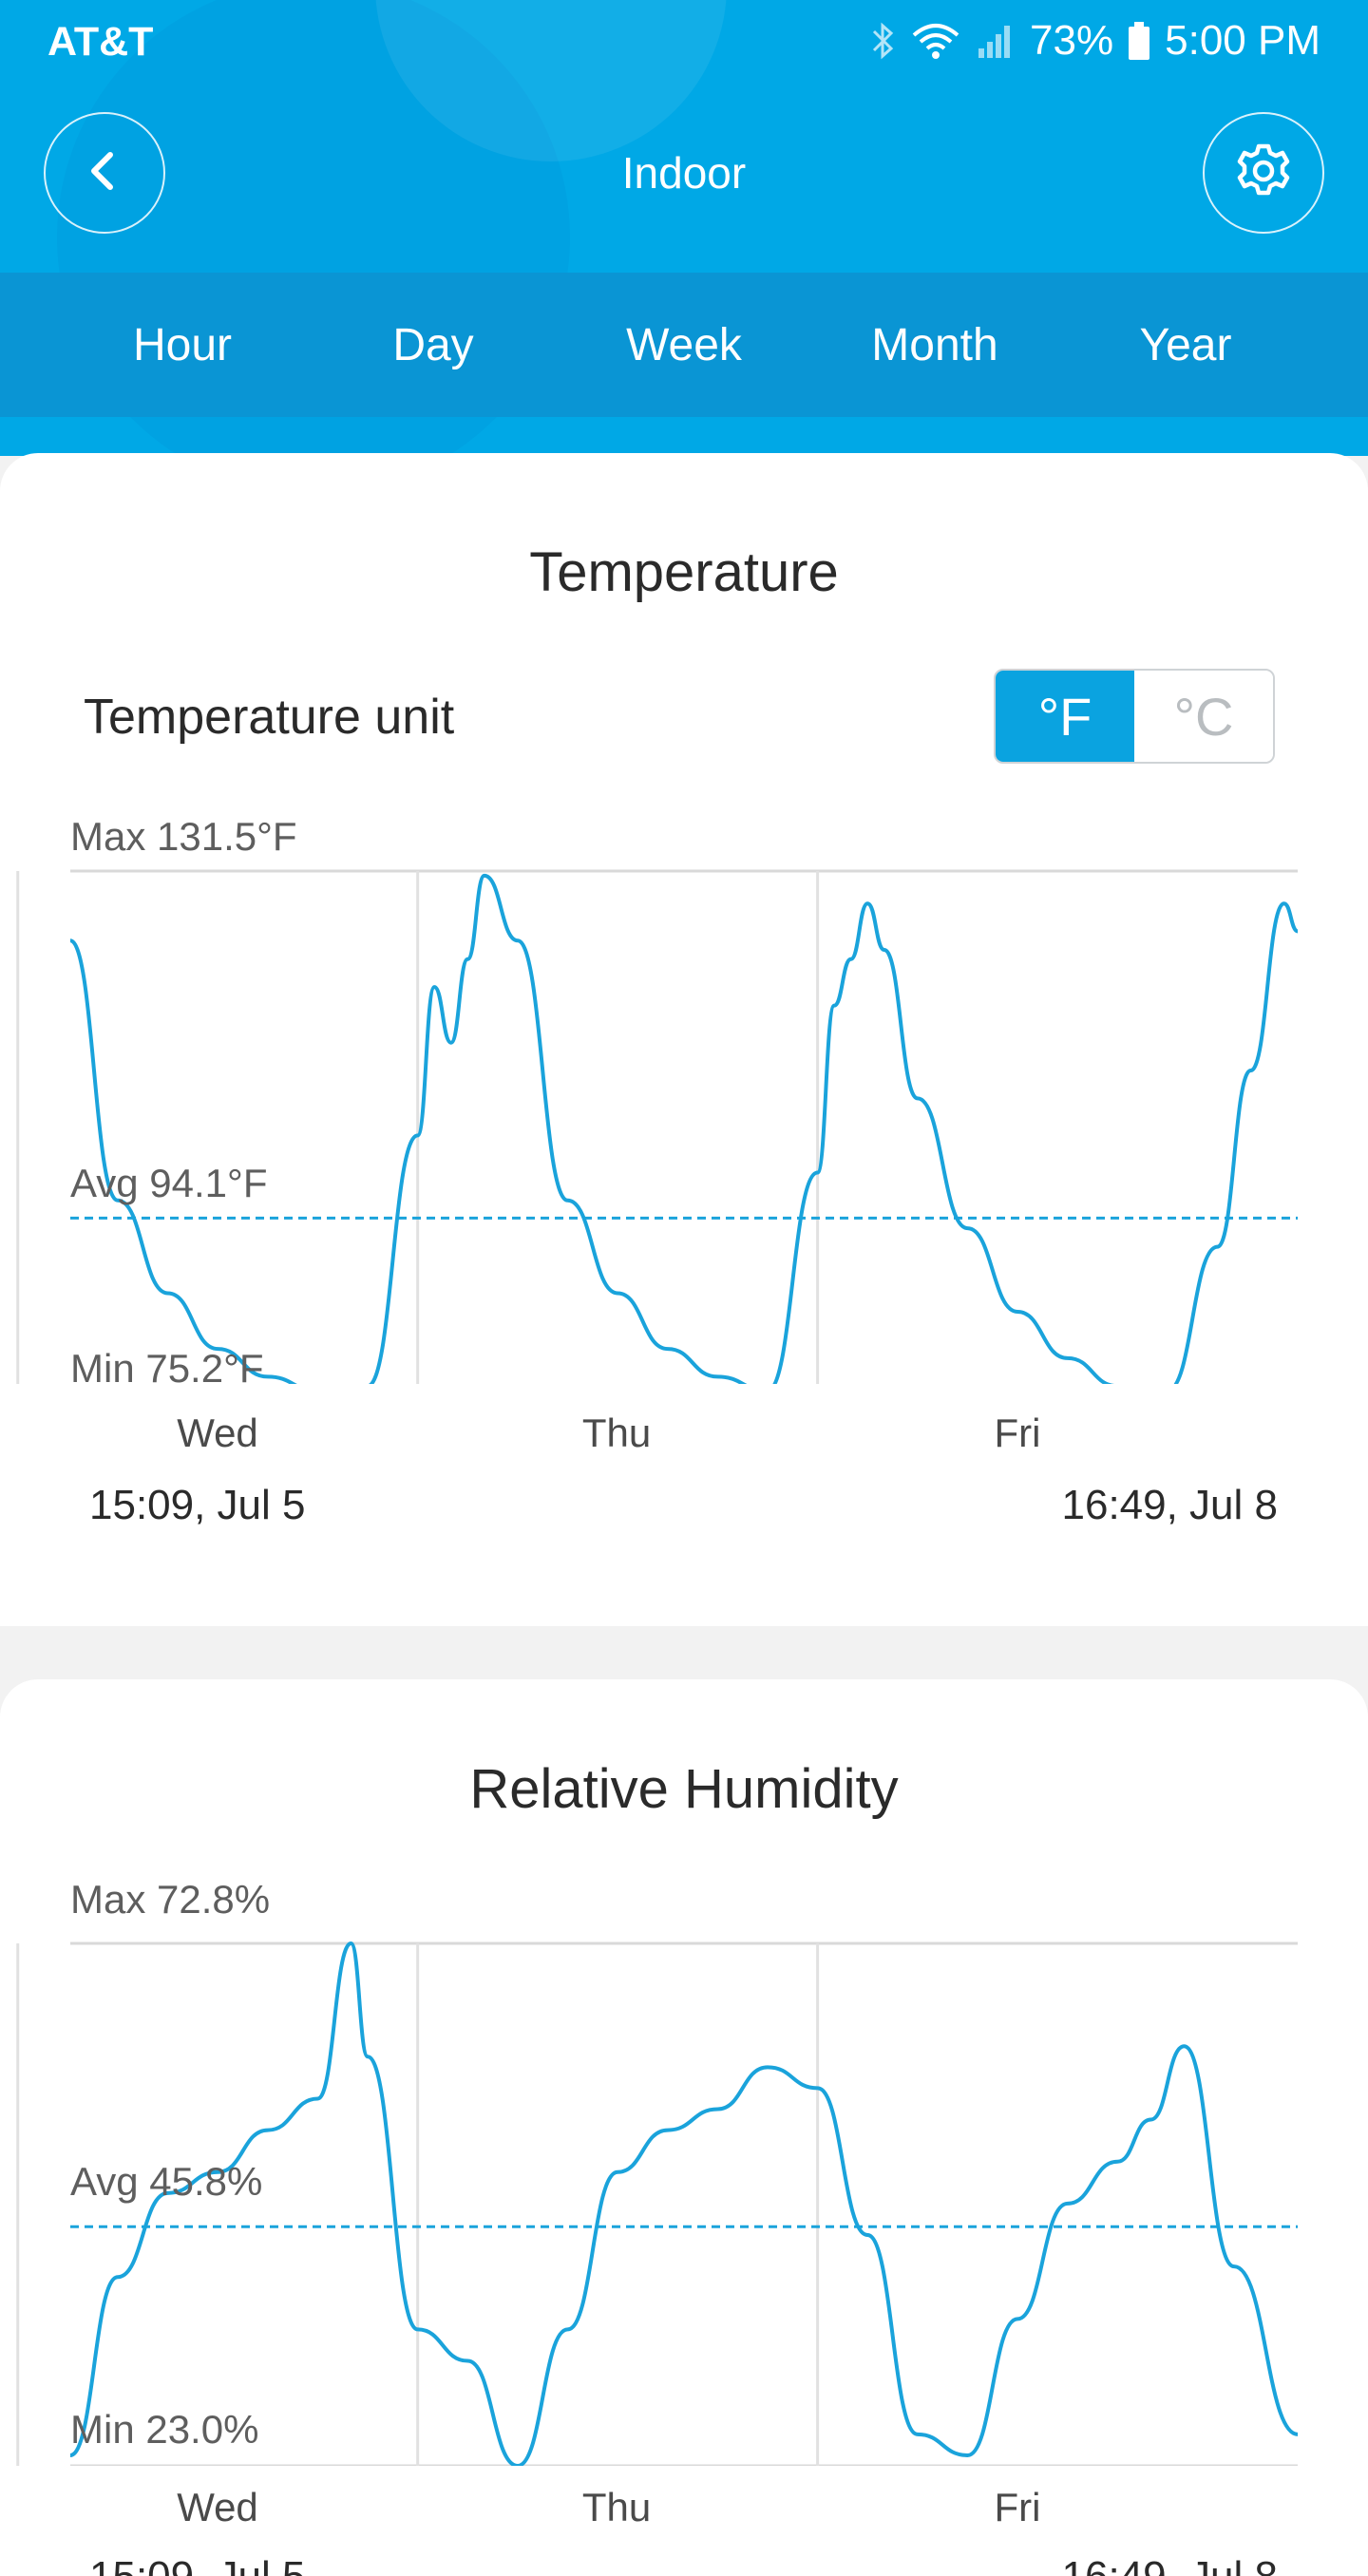  What do you see at coordinates (433, 345) in the screenshot?
I see `tab-day: Day` at bounding box center [433, 345].